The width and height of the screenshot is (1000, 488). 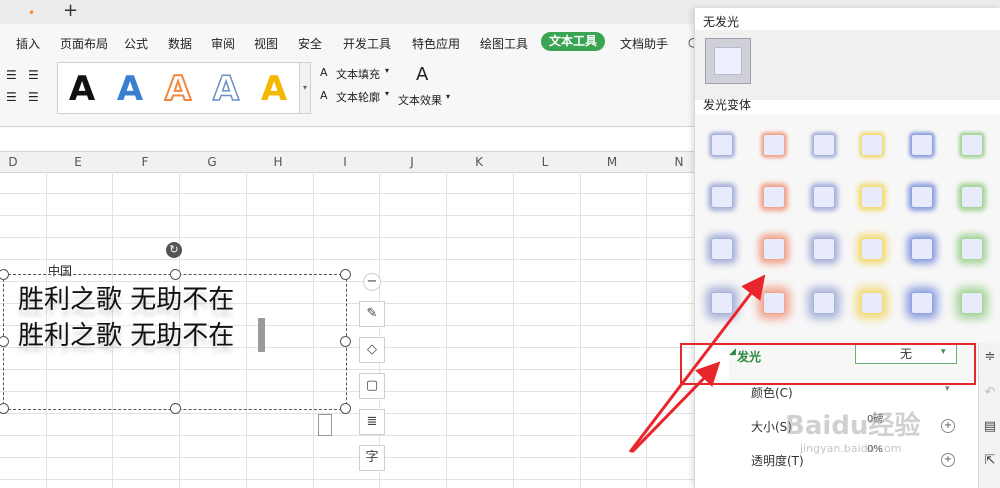 I want to click on arrow-to-variants, so click(x=697, y=363).